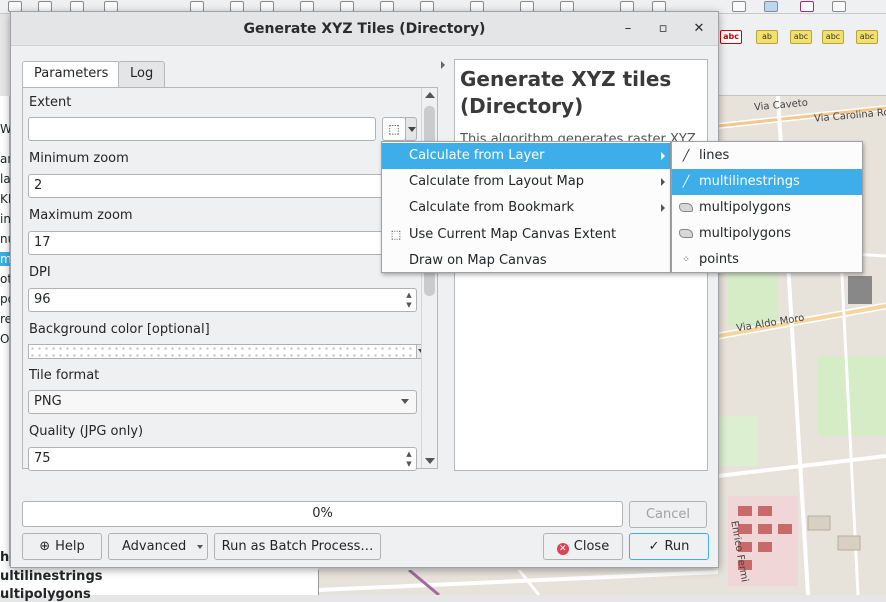 The height and width of the screenshot is (602, 886). Describe the element at coordinates (222, 243) in the screenshot. I see `max-zoom-spinbox: 17` at that location.